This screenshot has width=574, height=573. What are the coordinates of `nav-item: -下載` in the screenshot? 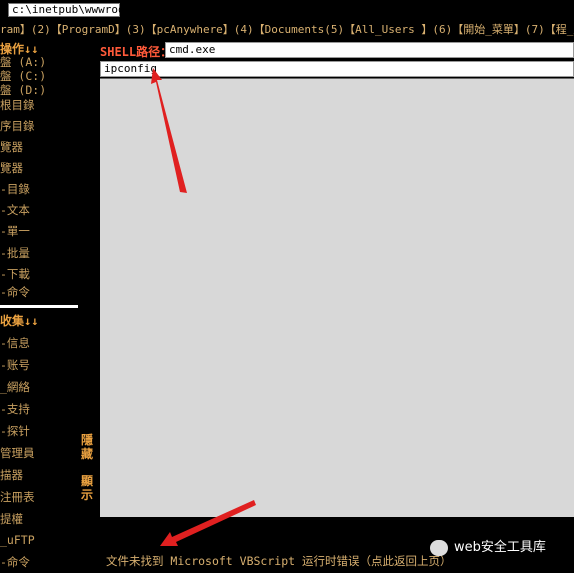 It's located at (15, 274).